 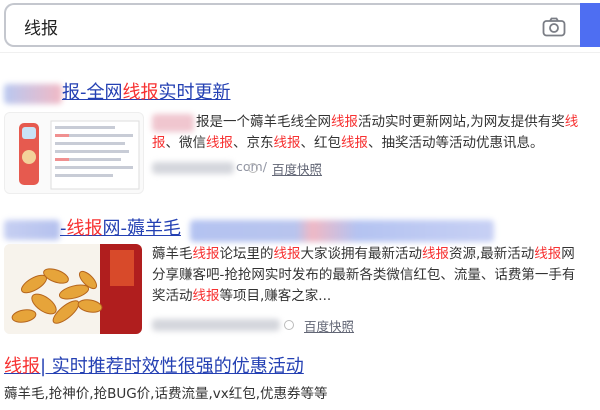 I want to click on result-3-description: 薅羊毛,抢神价,抢BUG价,话费流量,vx红包,优惠券等等, so click(x=166, y=394).